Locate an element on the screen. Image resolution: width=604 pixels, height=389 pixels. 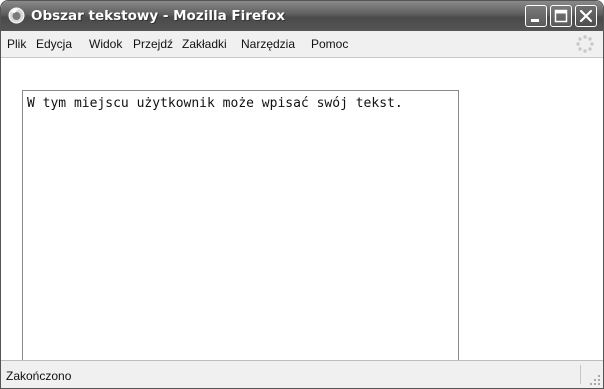
menu-widok: Widok is located at coordinates (105, 44).